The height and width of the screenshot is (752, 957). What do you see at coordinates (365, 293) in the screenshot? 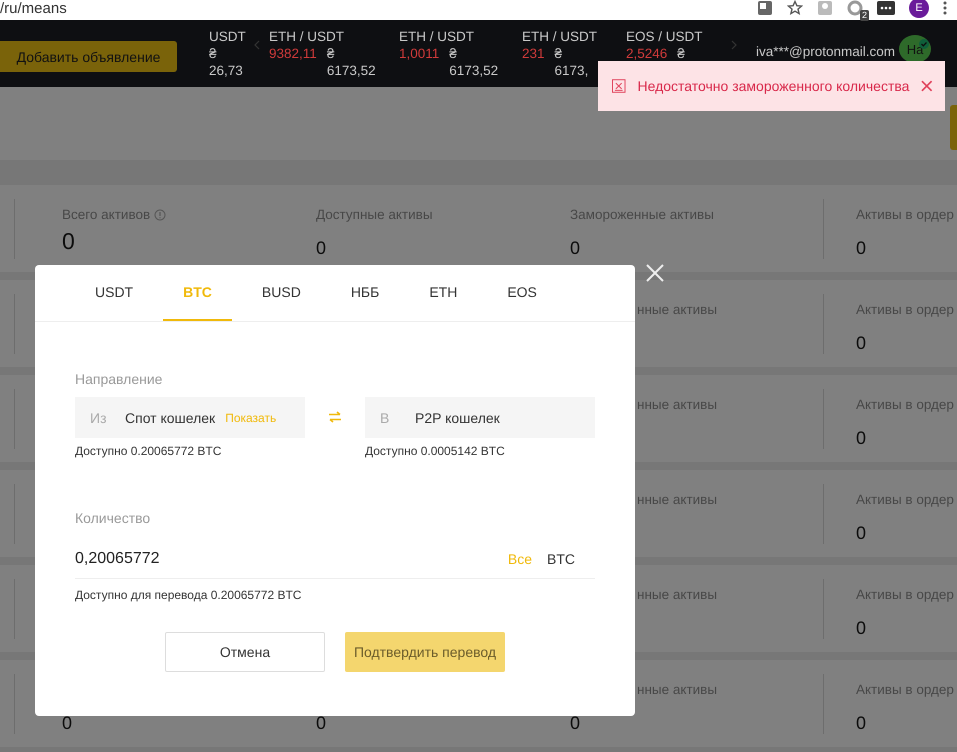
I see `currency-tab: НББ` at bounding box center [365, 293].